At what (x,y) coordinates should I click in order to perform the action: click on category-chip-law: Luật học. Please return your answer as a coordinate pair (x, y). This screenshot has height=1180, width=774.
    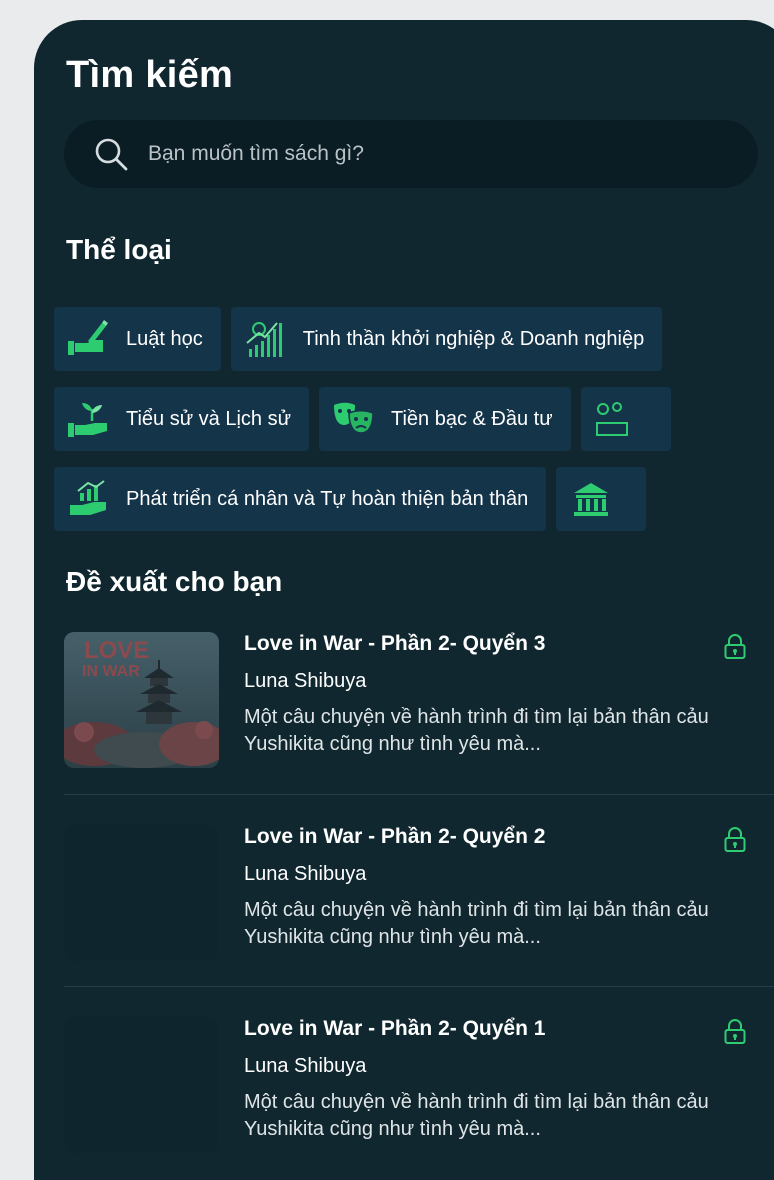
    Looking at the image, I should click on (137, 339).